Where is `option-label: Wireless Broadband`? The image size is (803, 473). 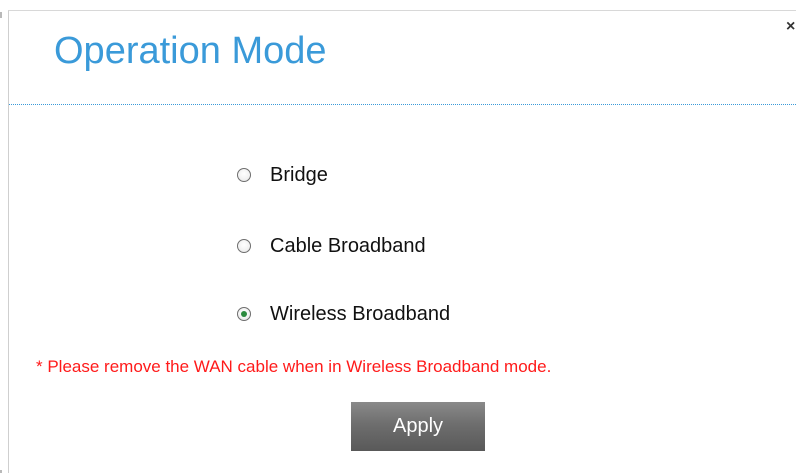 option-label: Wireless Broadband is located at coordinates (360, 313).